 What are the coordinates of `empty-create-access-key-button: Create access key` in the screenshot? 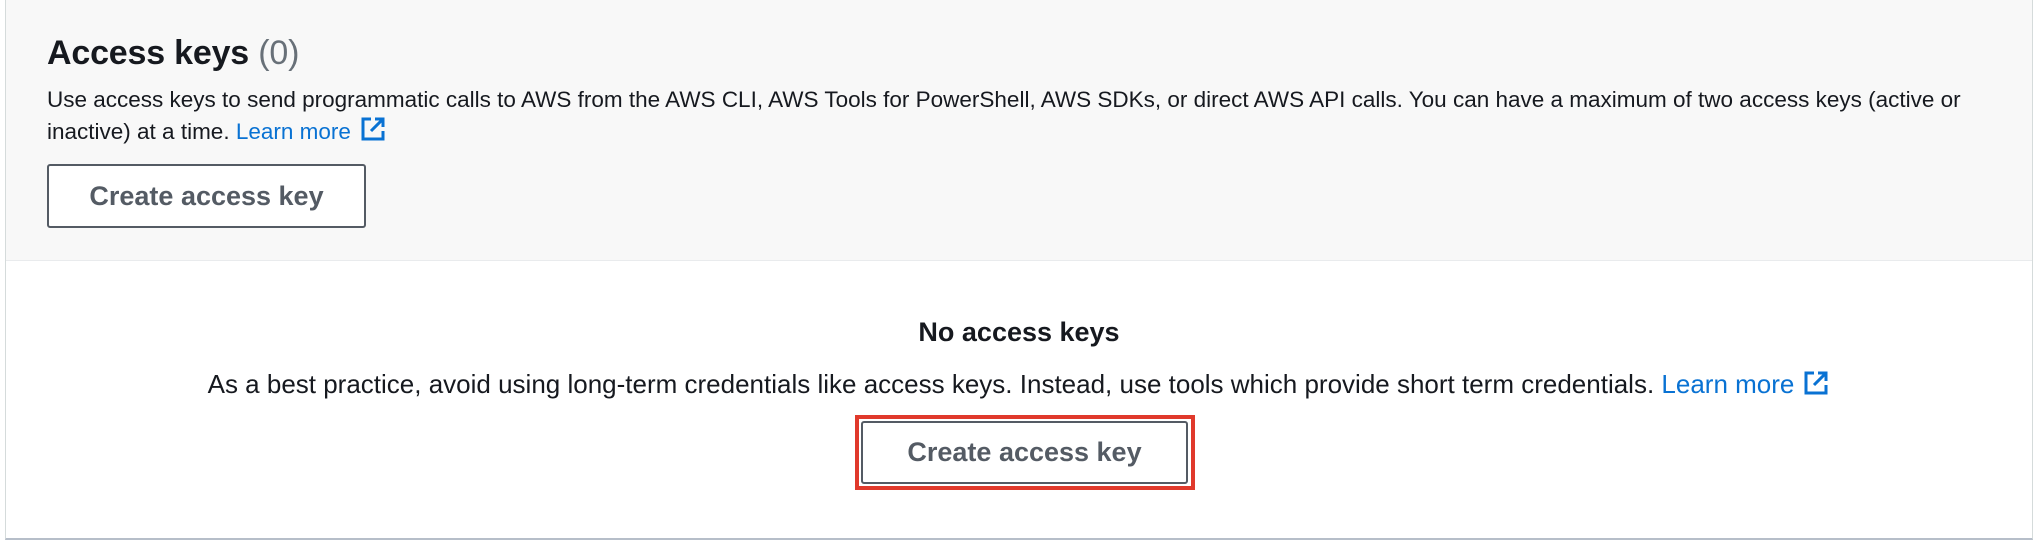 It's located at (1024, 452).